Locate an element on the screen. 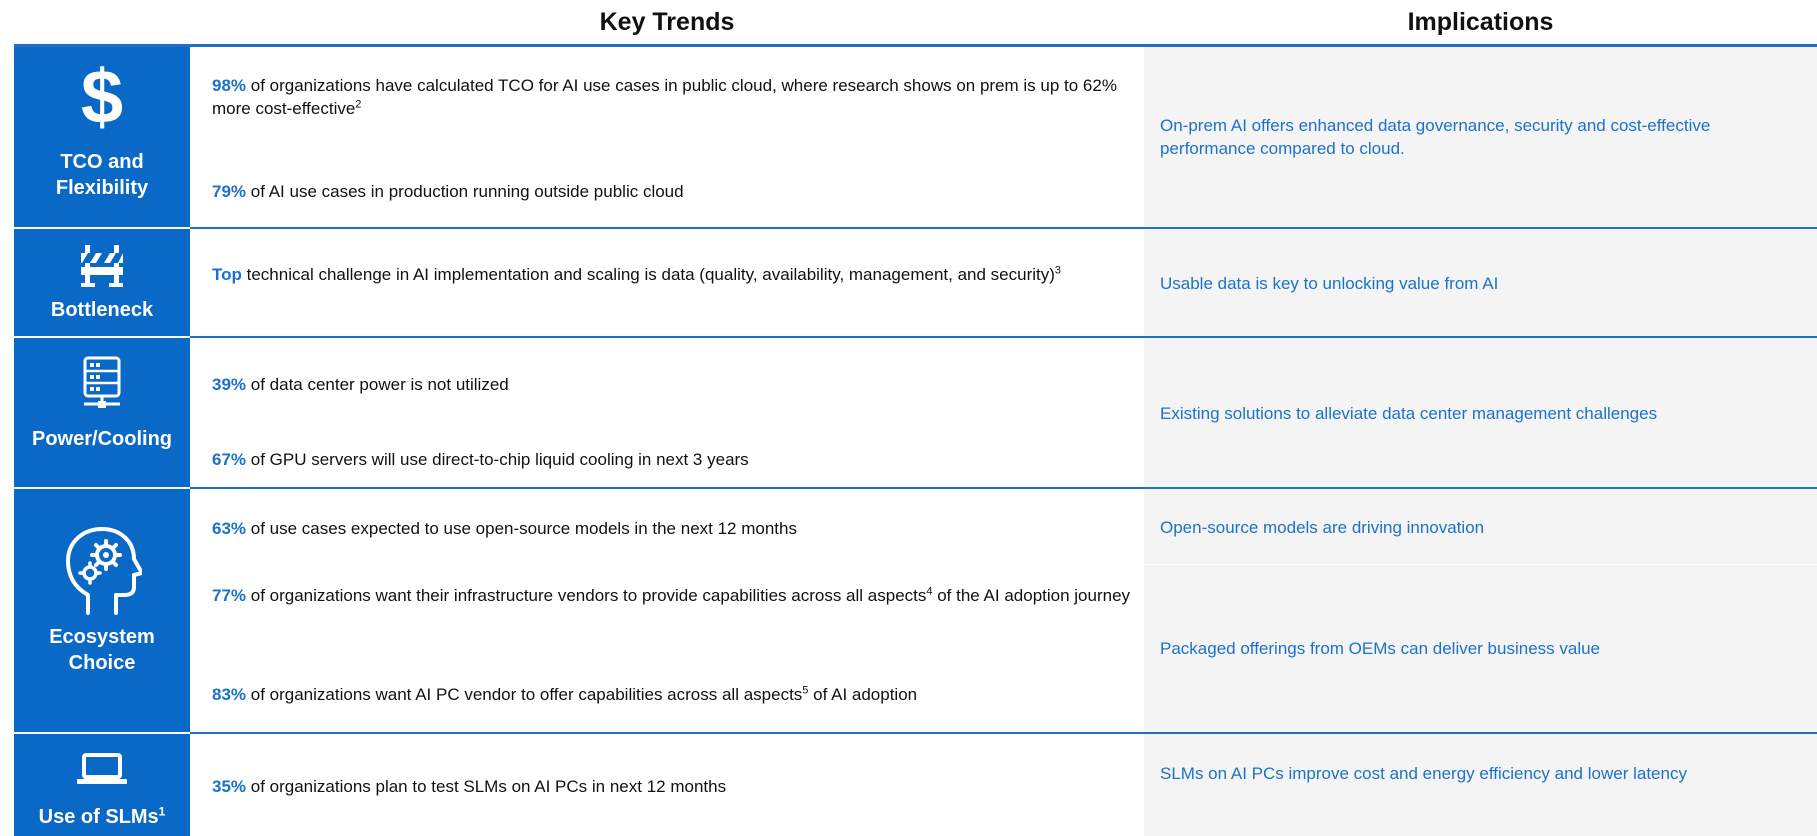 This screenshot has width=1817, height=836. category-label: Use of SLMs1 is located at coordinates (102, 816).